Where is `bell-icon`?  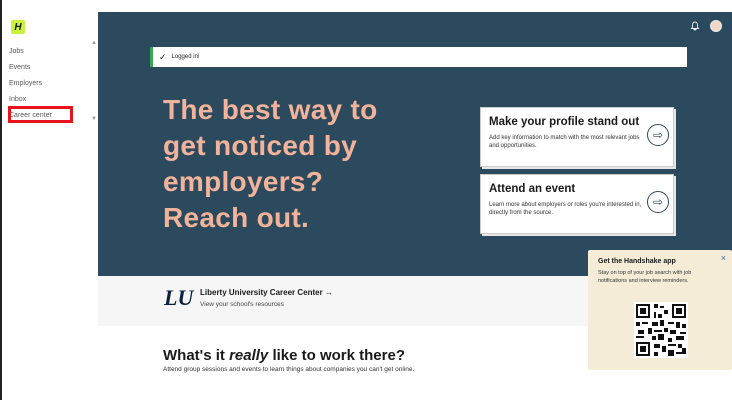
bell-icon is located at coordinates (695, 26).